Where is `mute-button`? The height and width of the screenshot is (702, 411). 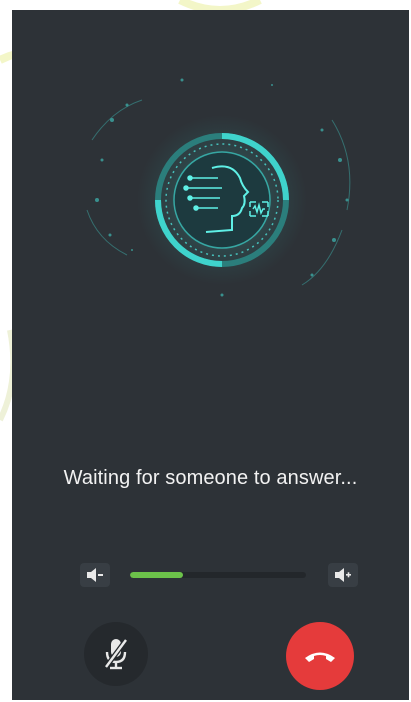
mute-button is located at coordinates (116, 654).